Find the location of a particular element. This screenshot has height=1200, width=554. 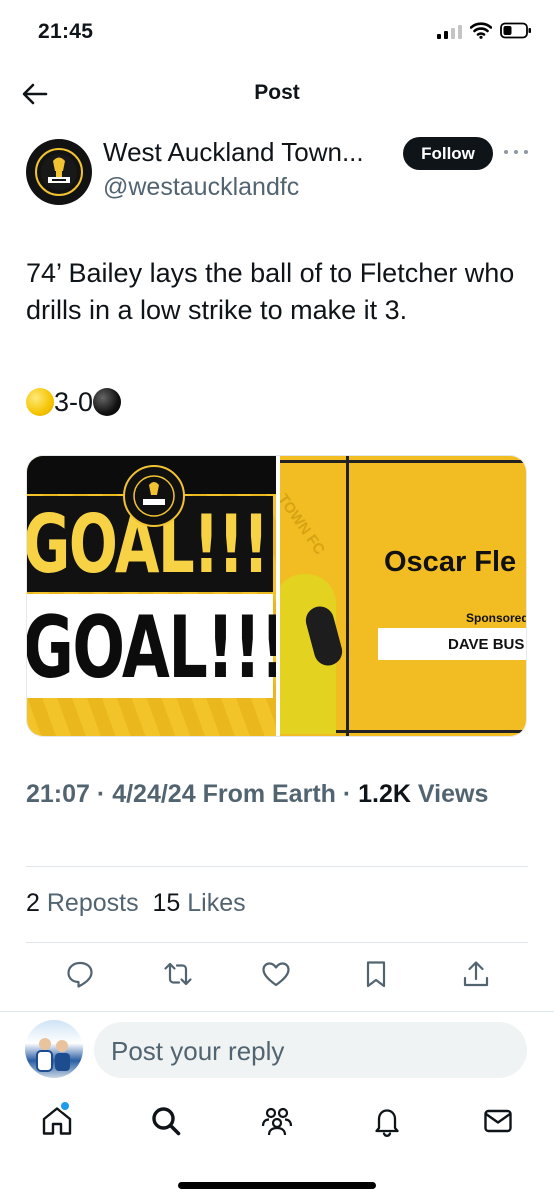

views-count: 1.2K is located at coordinates (384, 794).